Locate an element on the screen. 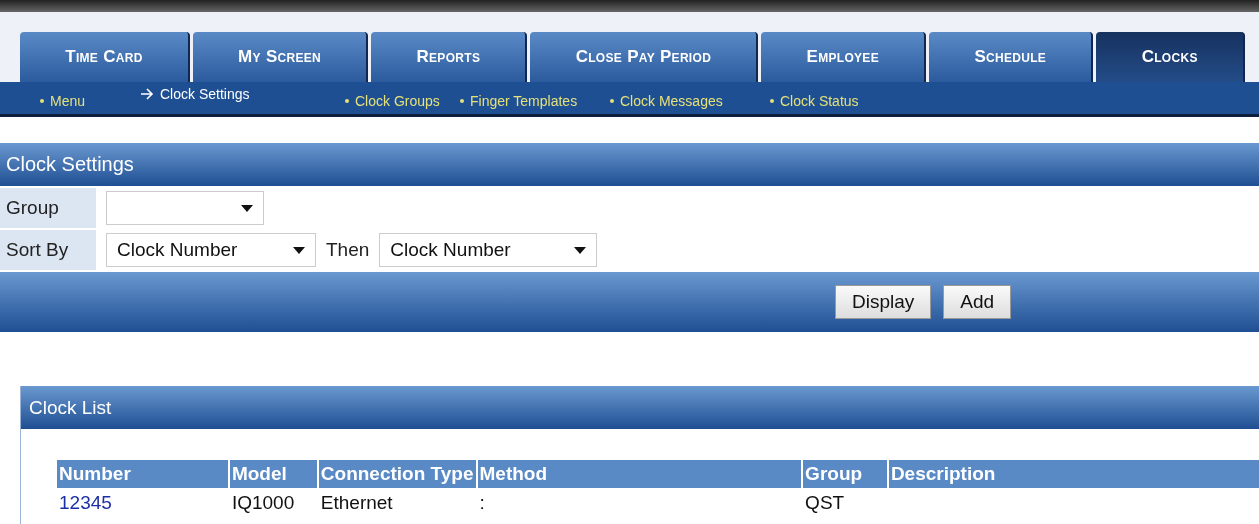  panel-title: Clock List is located at coordinates (640, 407).